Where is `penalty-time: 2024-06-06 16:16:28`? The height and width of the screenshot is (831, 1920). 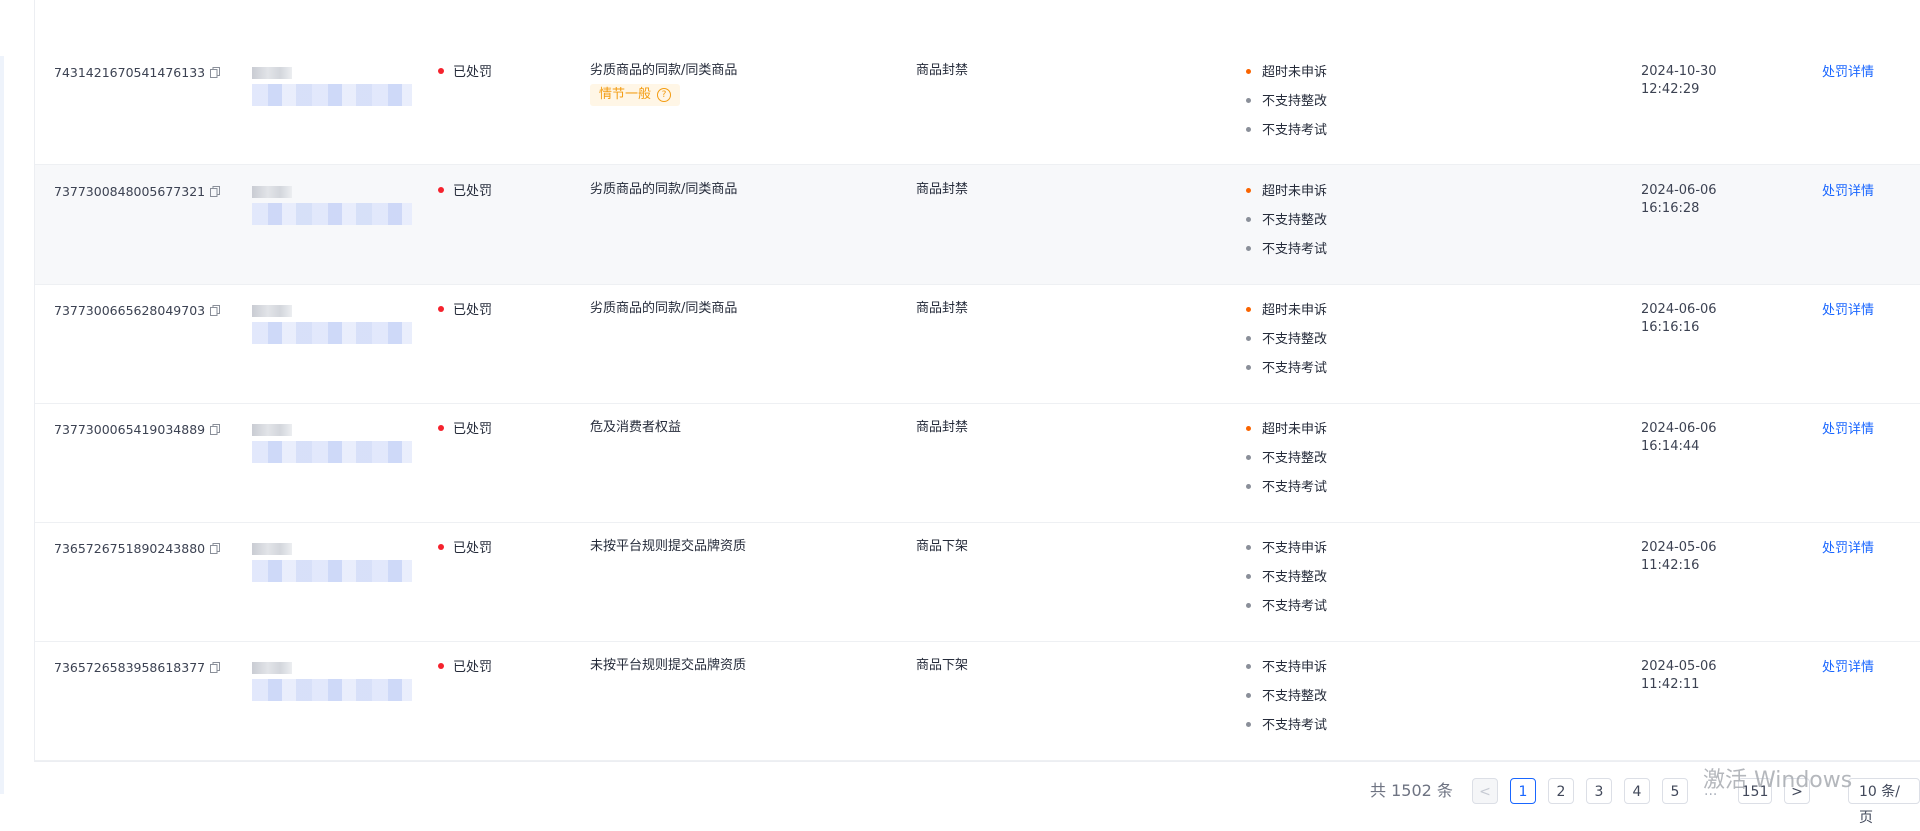
penalty-time: 2024-06-06 16:16:28 is located at coordinates (1686, 200).